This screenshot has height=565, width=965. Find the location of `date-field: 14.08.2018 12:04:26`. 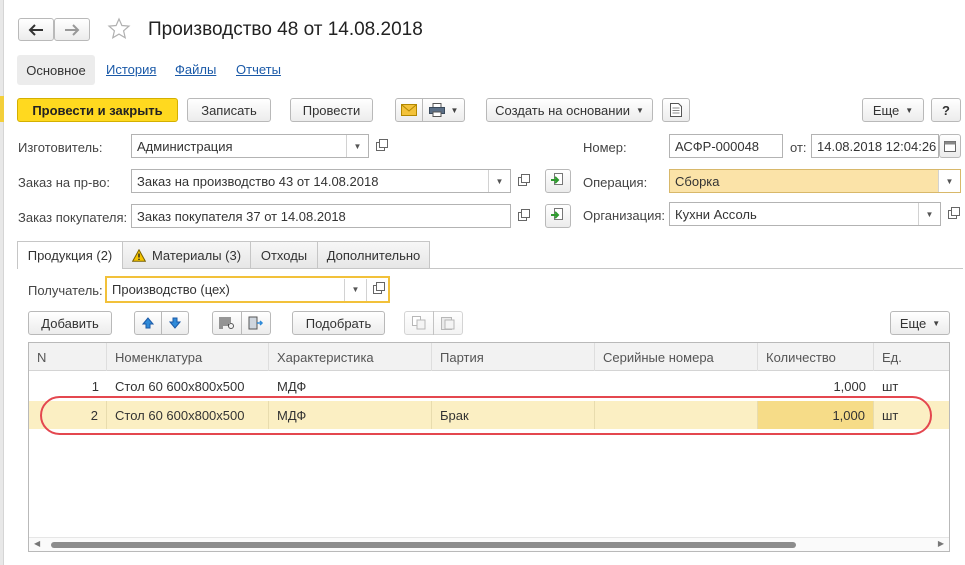

date-field: 14.08.2018 12:04:26 is located at coordinates (875, 146).